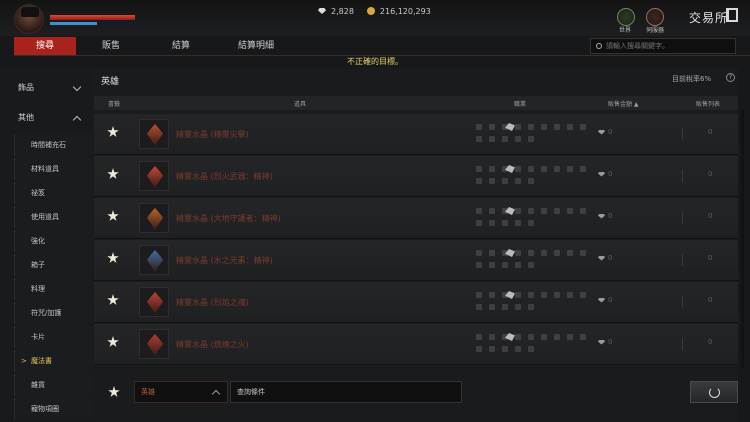 This screenshot has width=750, height=422. I want to click on tab-search: 搜尋, so click(45, 46).